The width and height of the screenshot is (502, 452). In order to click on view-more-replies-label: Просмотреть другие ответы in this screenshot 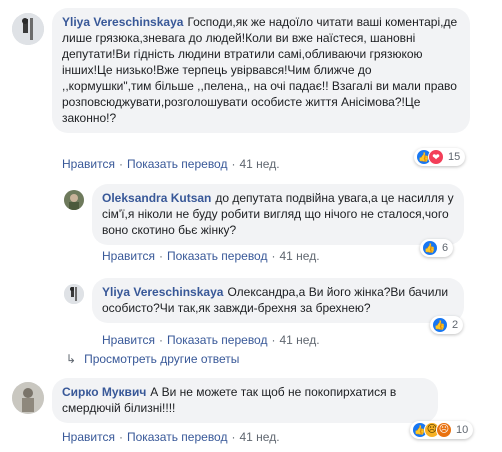, I will do `click(162, 359)`.